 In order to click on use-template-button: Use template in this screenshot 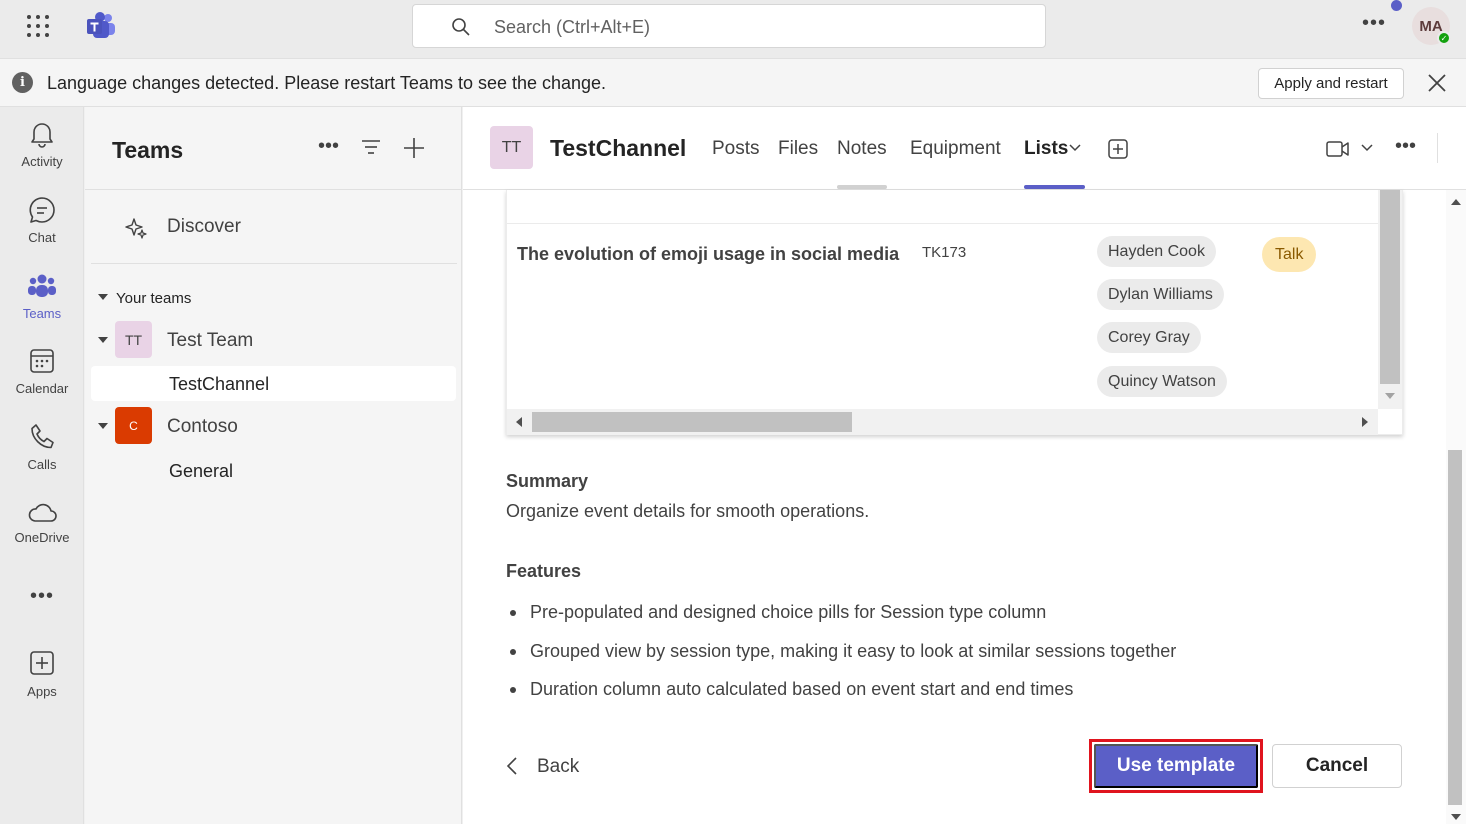, I will do `click(1176, 766)`.